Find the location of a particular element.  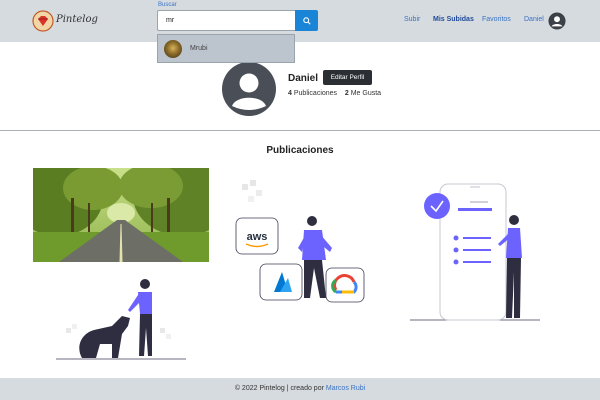

post-image-forest-road is located at coordinates (121, 215).